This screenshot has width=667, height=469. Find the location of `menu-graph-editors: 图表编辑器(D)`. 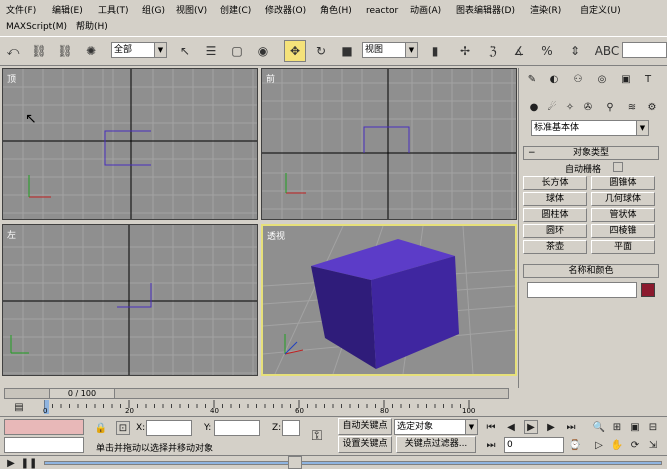

menu-graph-editors: 图表编辑器(D) is located at coordinates (485, 11).